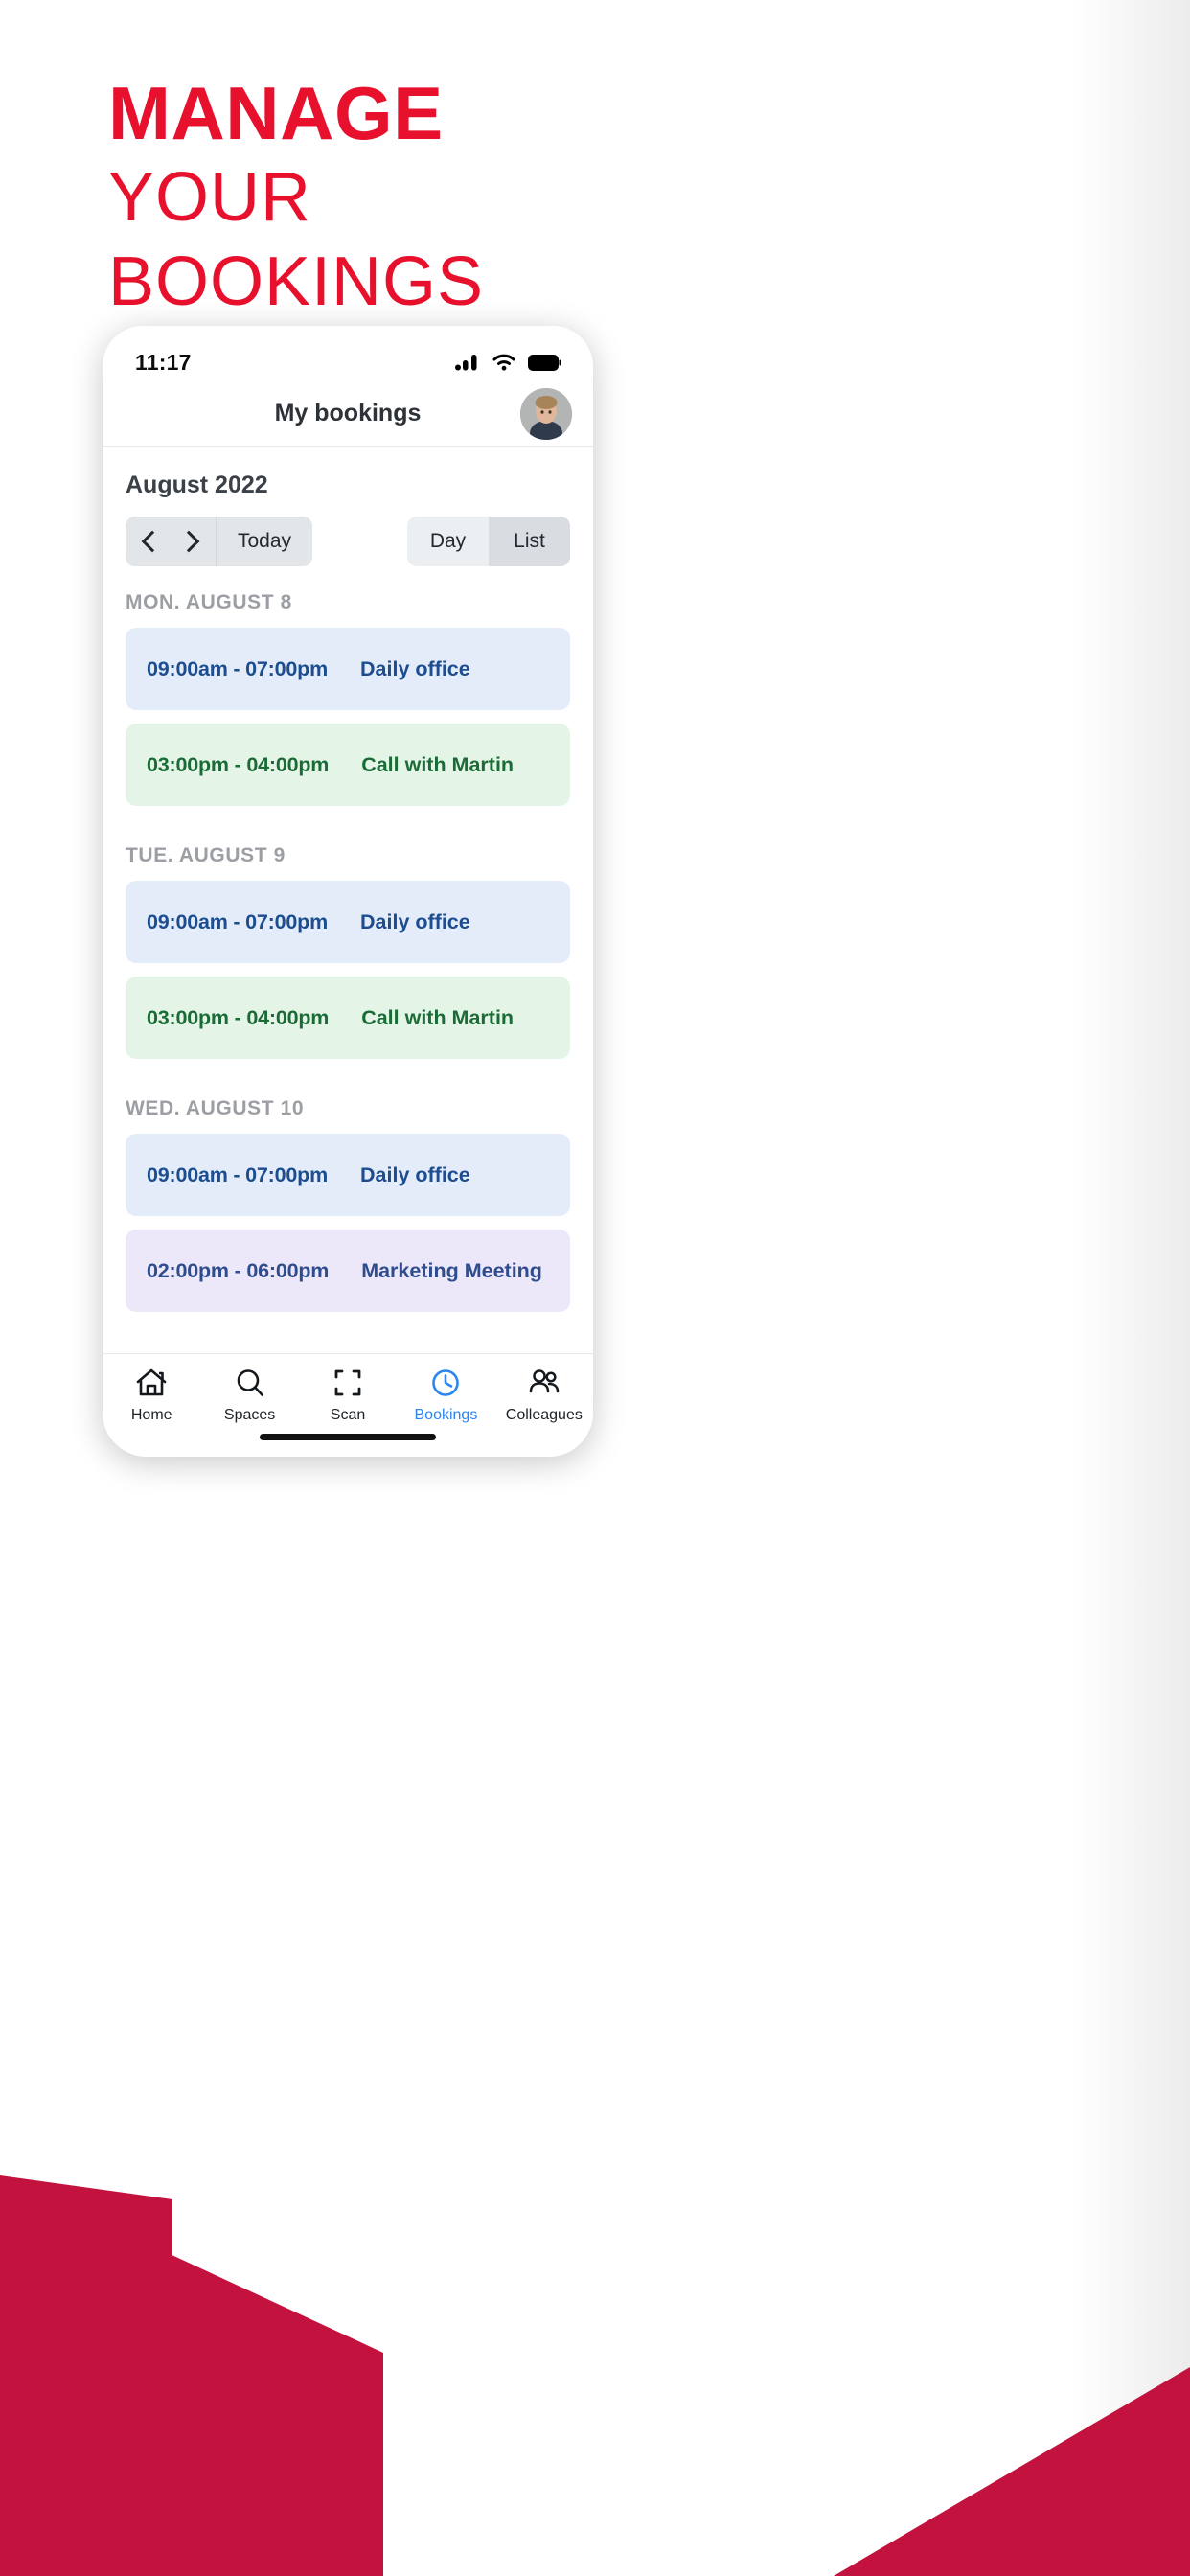 The width and height of the screenshot is (1190, 2576). What do you see at coordinates (151, 1382) in the screenshot?
I see `home-icon` at bounding box center [151, 1382].